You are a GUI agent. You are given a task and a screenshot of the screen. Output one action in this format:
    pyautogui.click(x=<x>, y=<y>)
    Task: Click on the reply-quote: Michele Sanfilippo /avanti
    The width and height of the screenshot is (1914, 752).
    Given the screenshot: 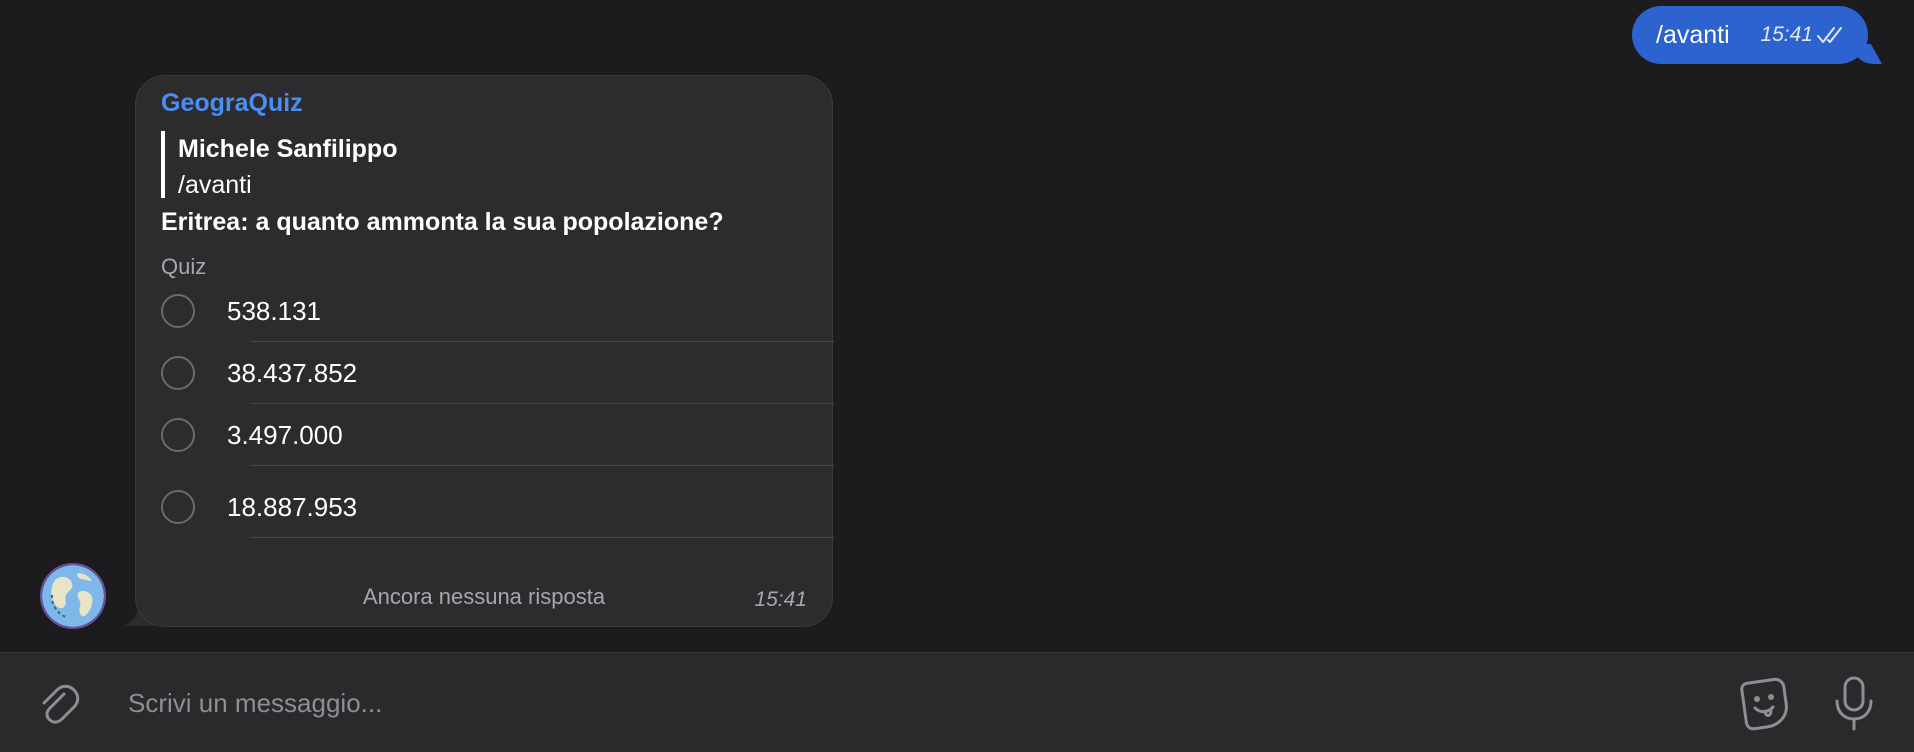 What is the action you would take?
    pyautogui.click(x=279, y=165)
    